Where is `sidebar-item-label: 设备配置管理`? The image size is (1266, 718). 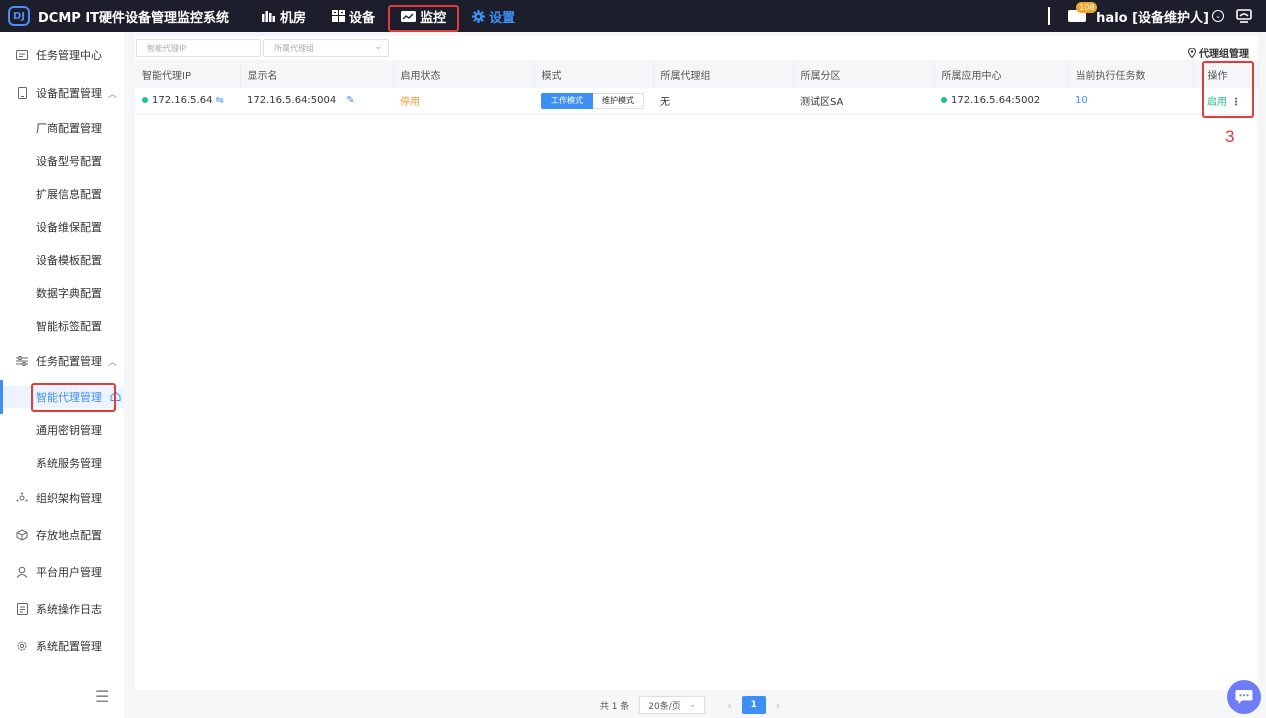
sidebar-item-label: 设备配置管理 is located at coordinates (69, 93).